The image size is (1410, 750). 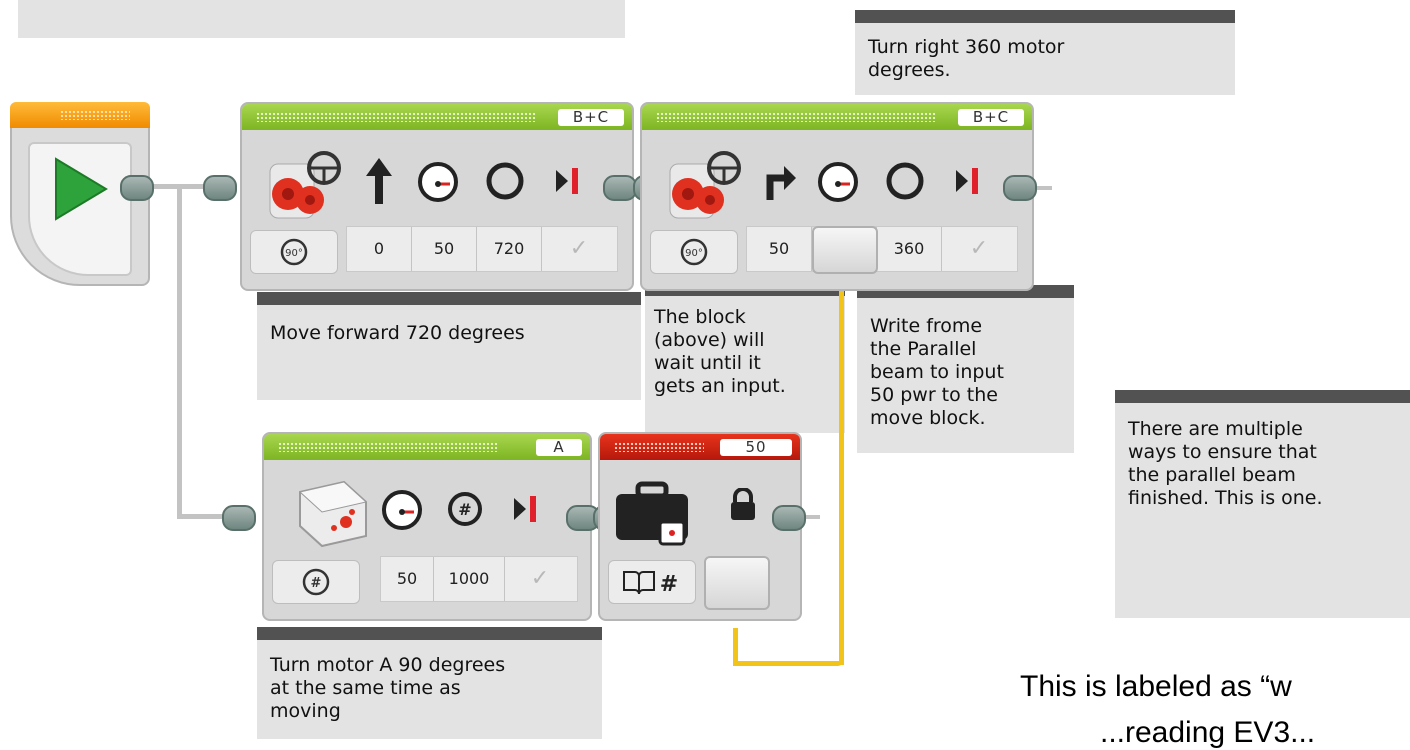 I want to click on briefcase-icon, so click(x=652, y=513).